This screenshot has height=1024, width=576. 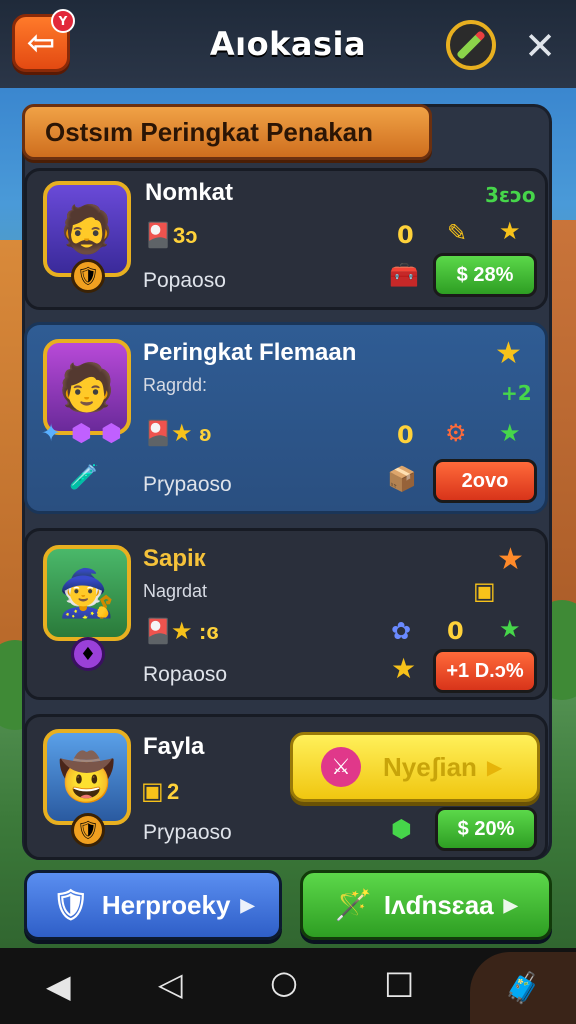 I want to click on rank-badge-icon: ♦, so click(x=88, y=654).